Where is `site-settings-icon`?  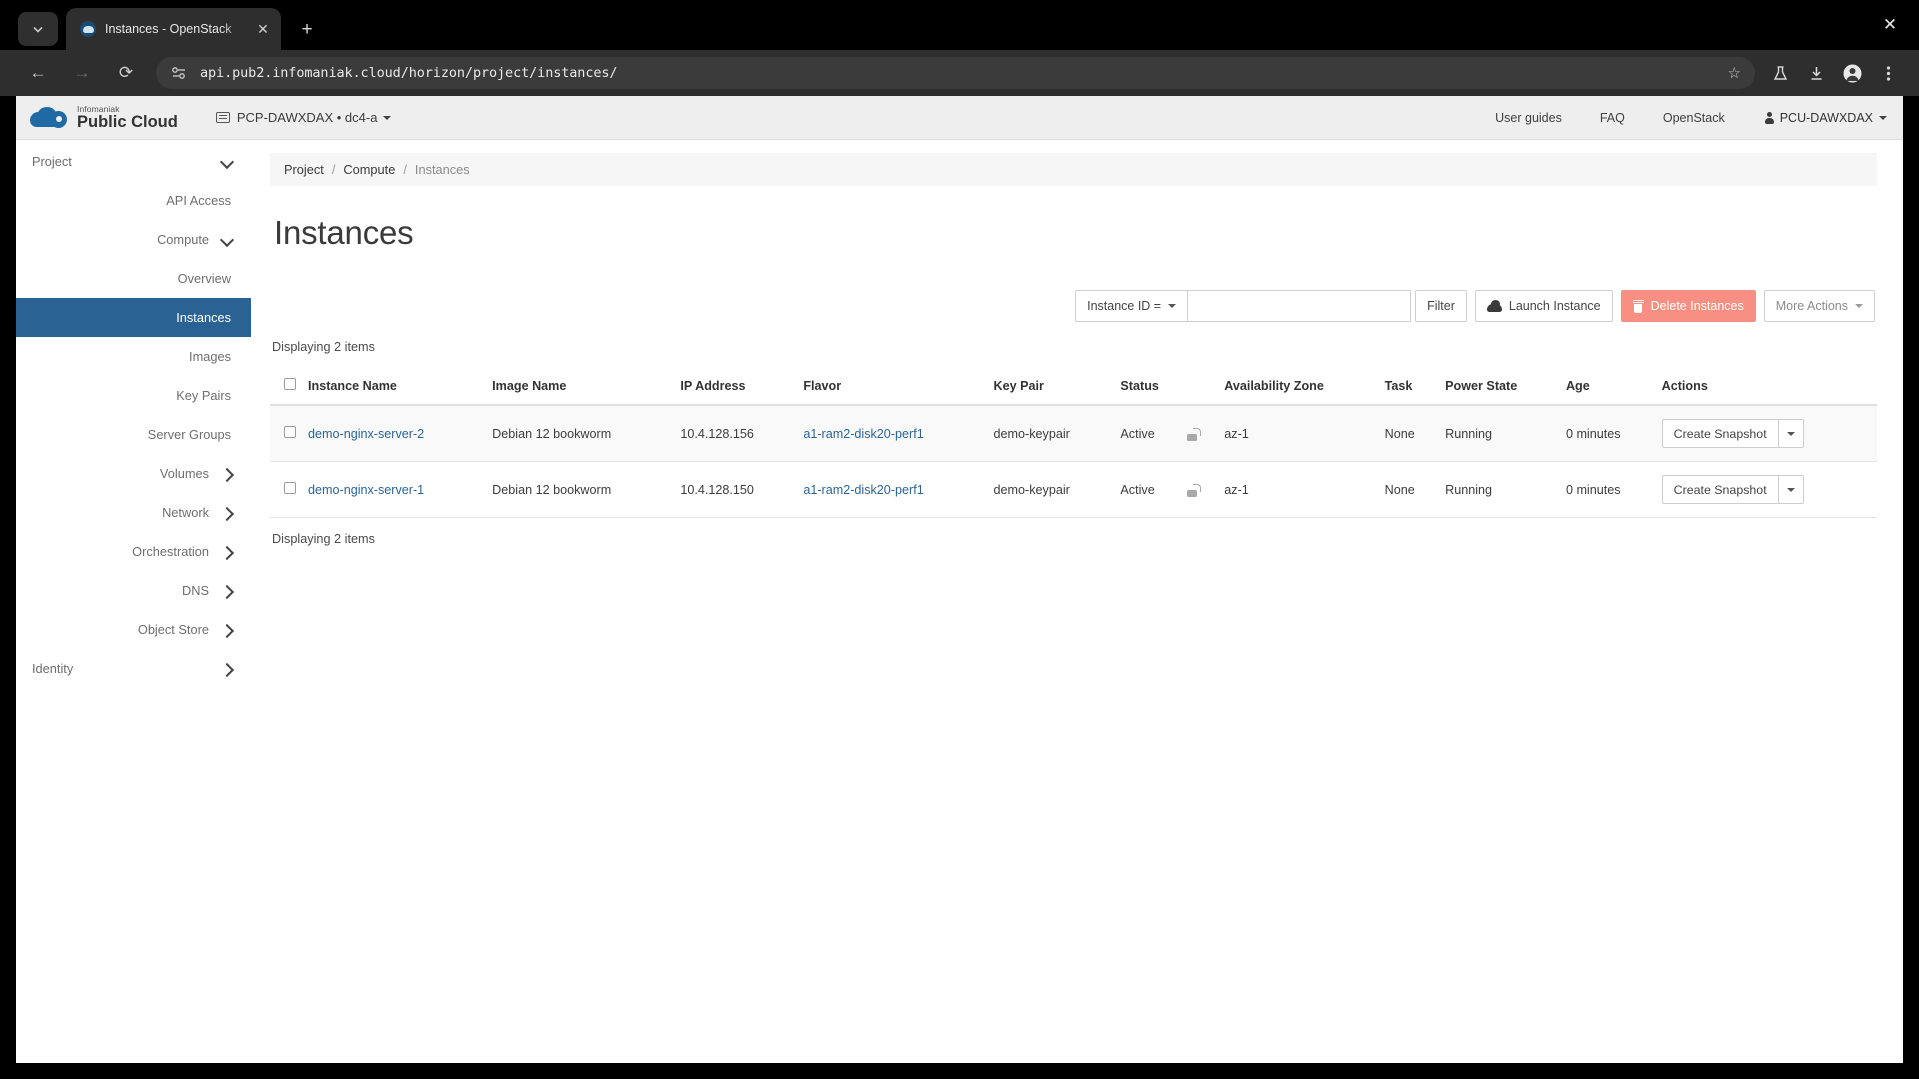
site-settings-icon is located at coordinates (179, 73).